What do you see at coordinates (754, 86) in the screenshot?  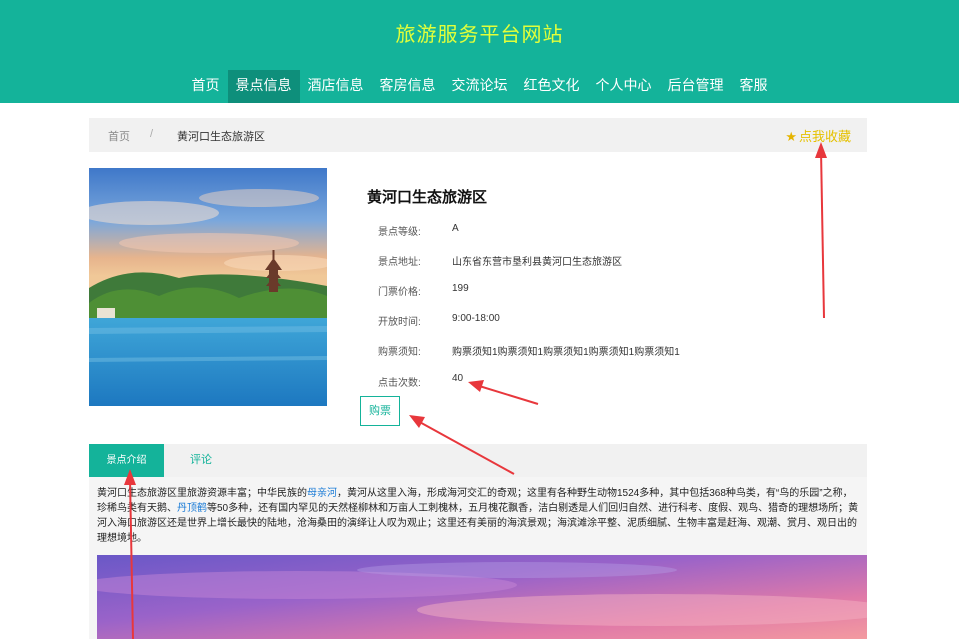 I see `nav-item-support: 客服` at bounding box center [754, 86].